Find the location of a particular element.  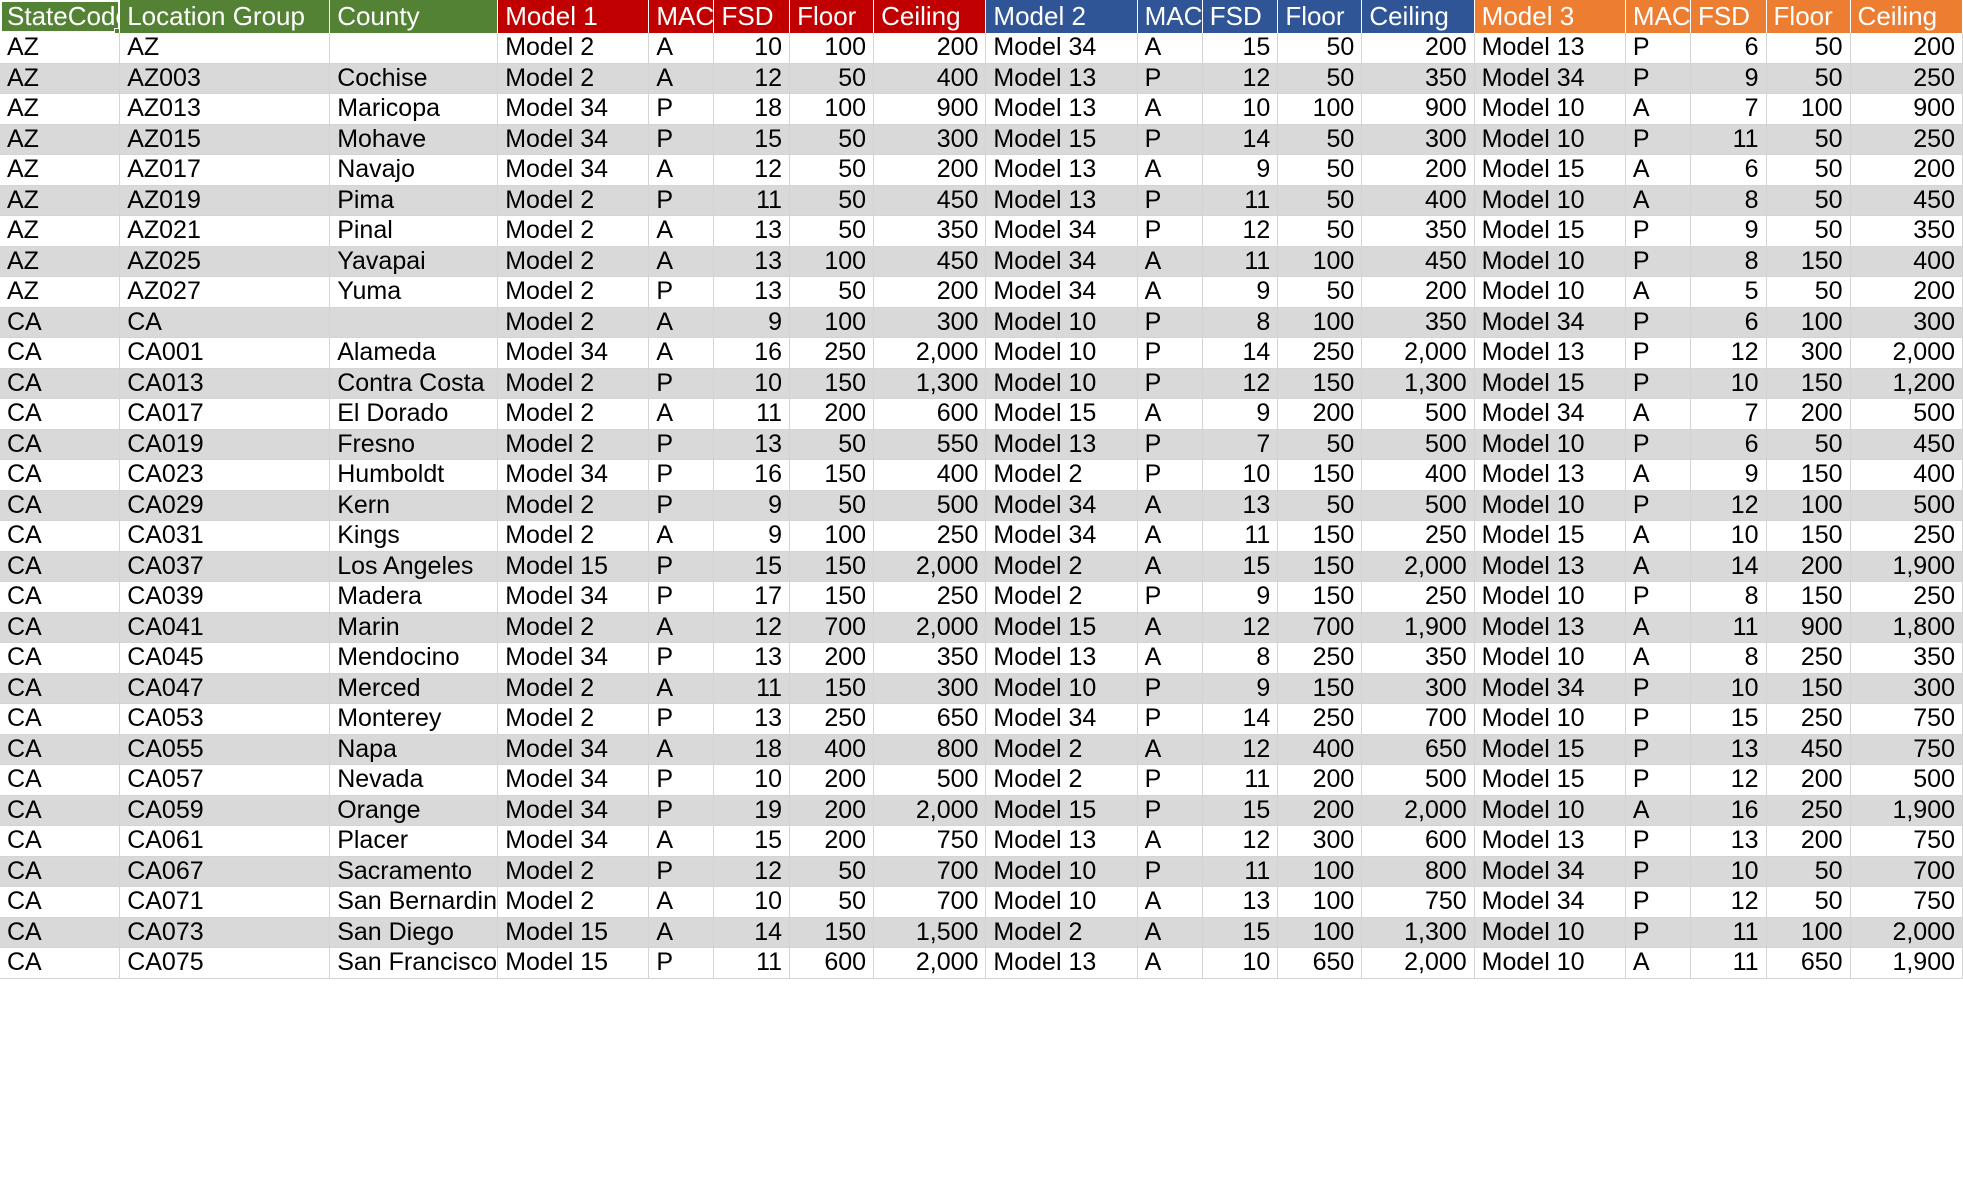

cell-location-group: AZ015 is located at coordinates (225, 139).